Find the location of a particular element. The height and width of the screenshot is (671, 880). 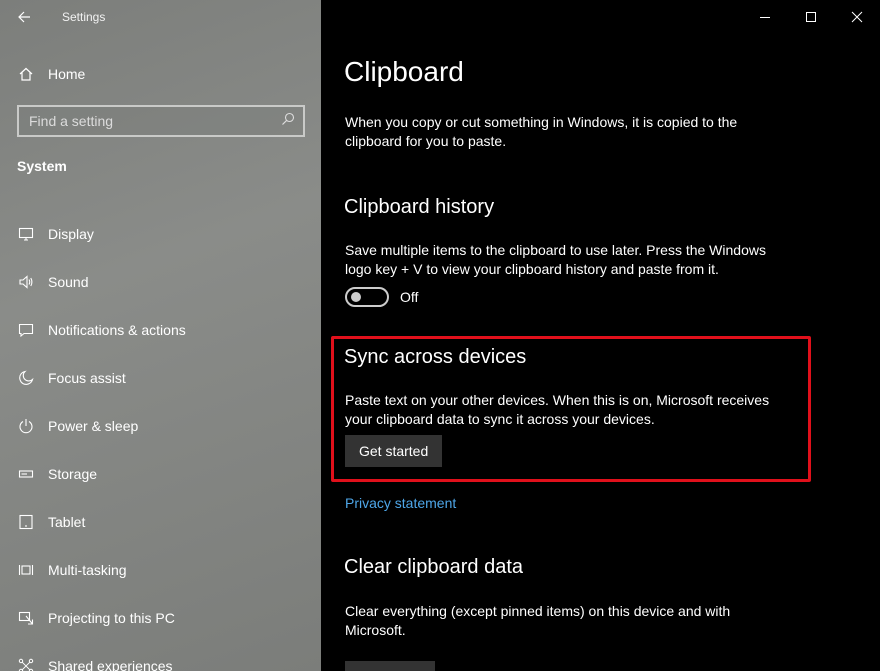

back-button is located at coordinates (24, 17).